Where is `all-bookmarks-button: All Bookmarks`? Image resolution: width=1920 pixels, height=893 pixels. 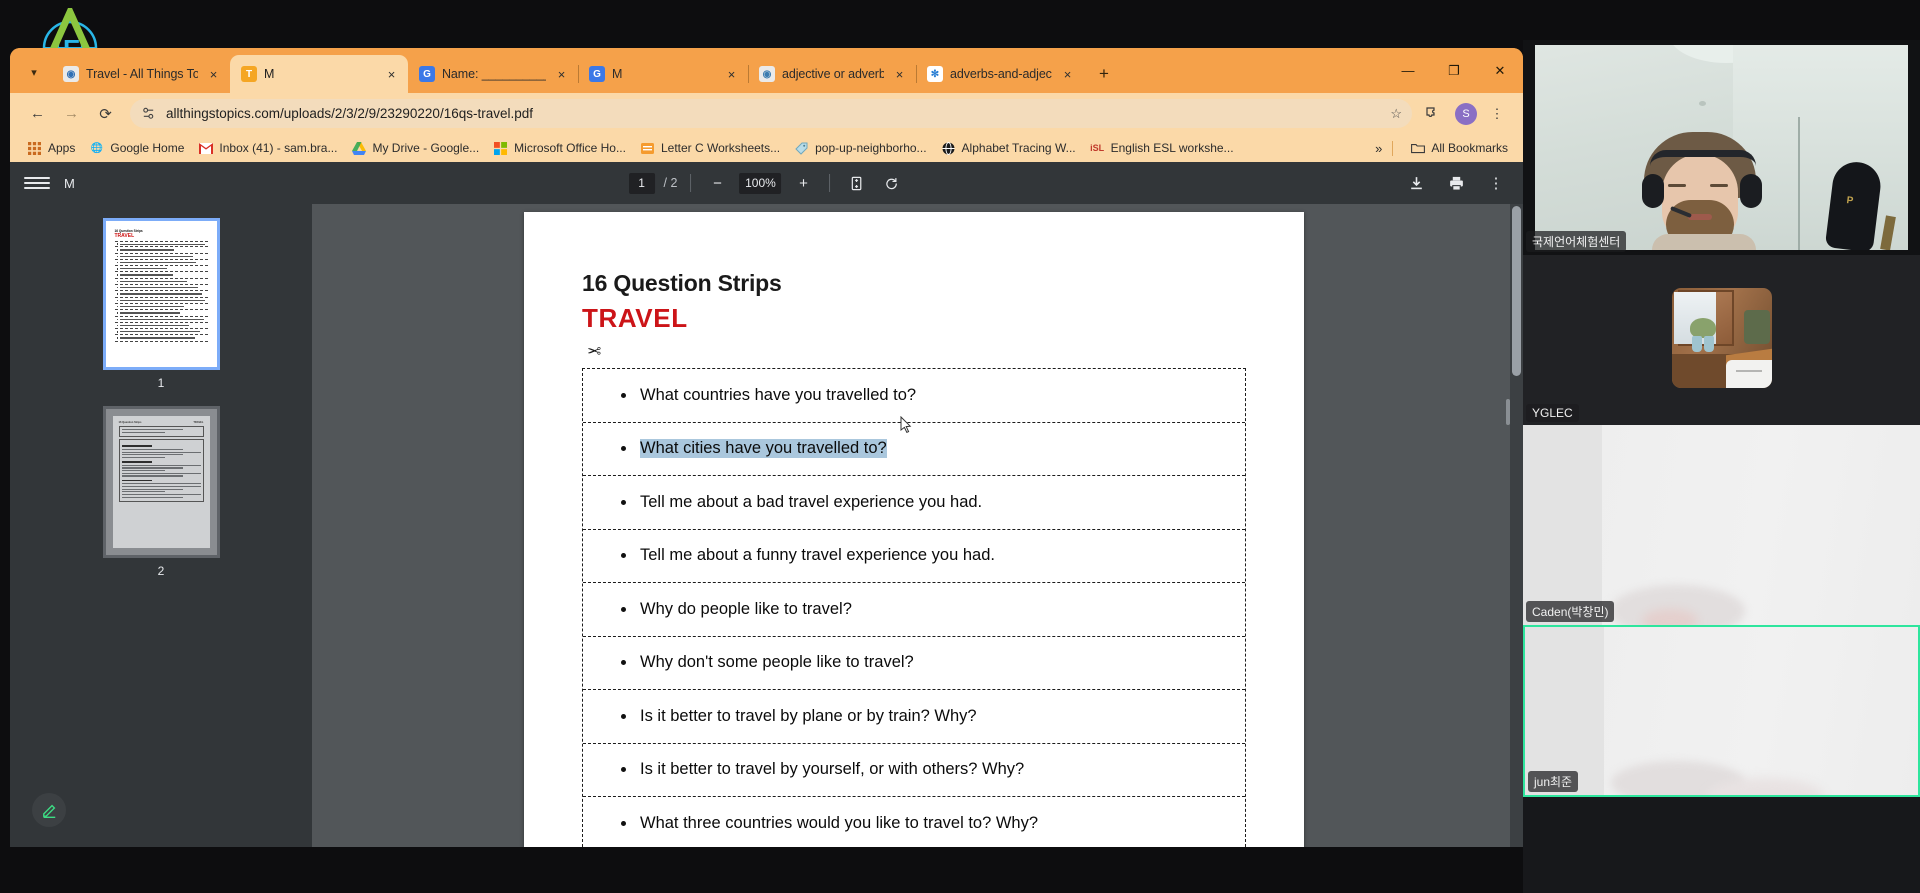
all-bookmarks-button: All Bookmarks is located at coordinates (1459, 148).